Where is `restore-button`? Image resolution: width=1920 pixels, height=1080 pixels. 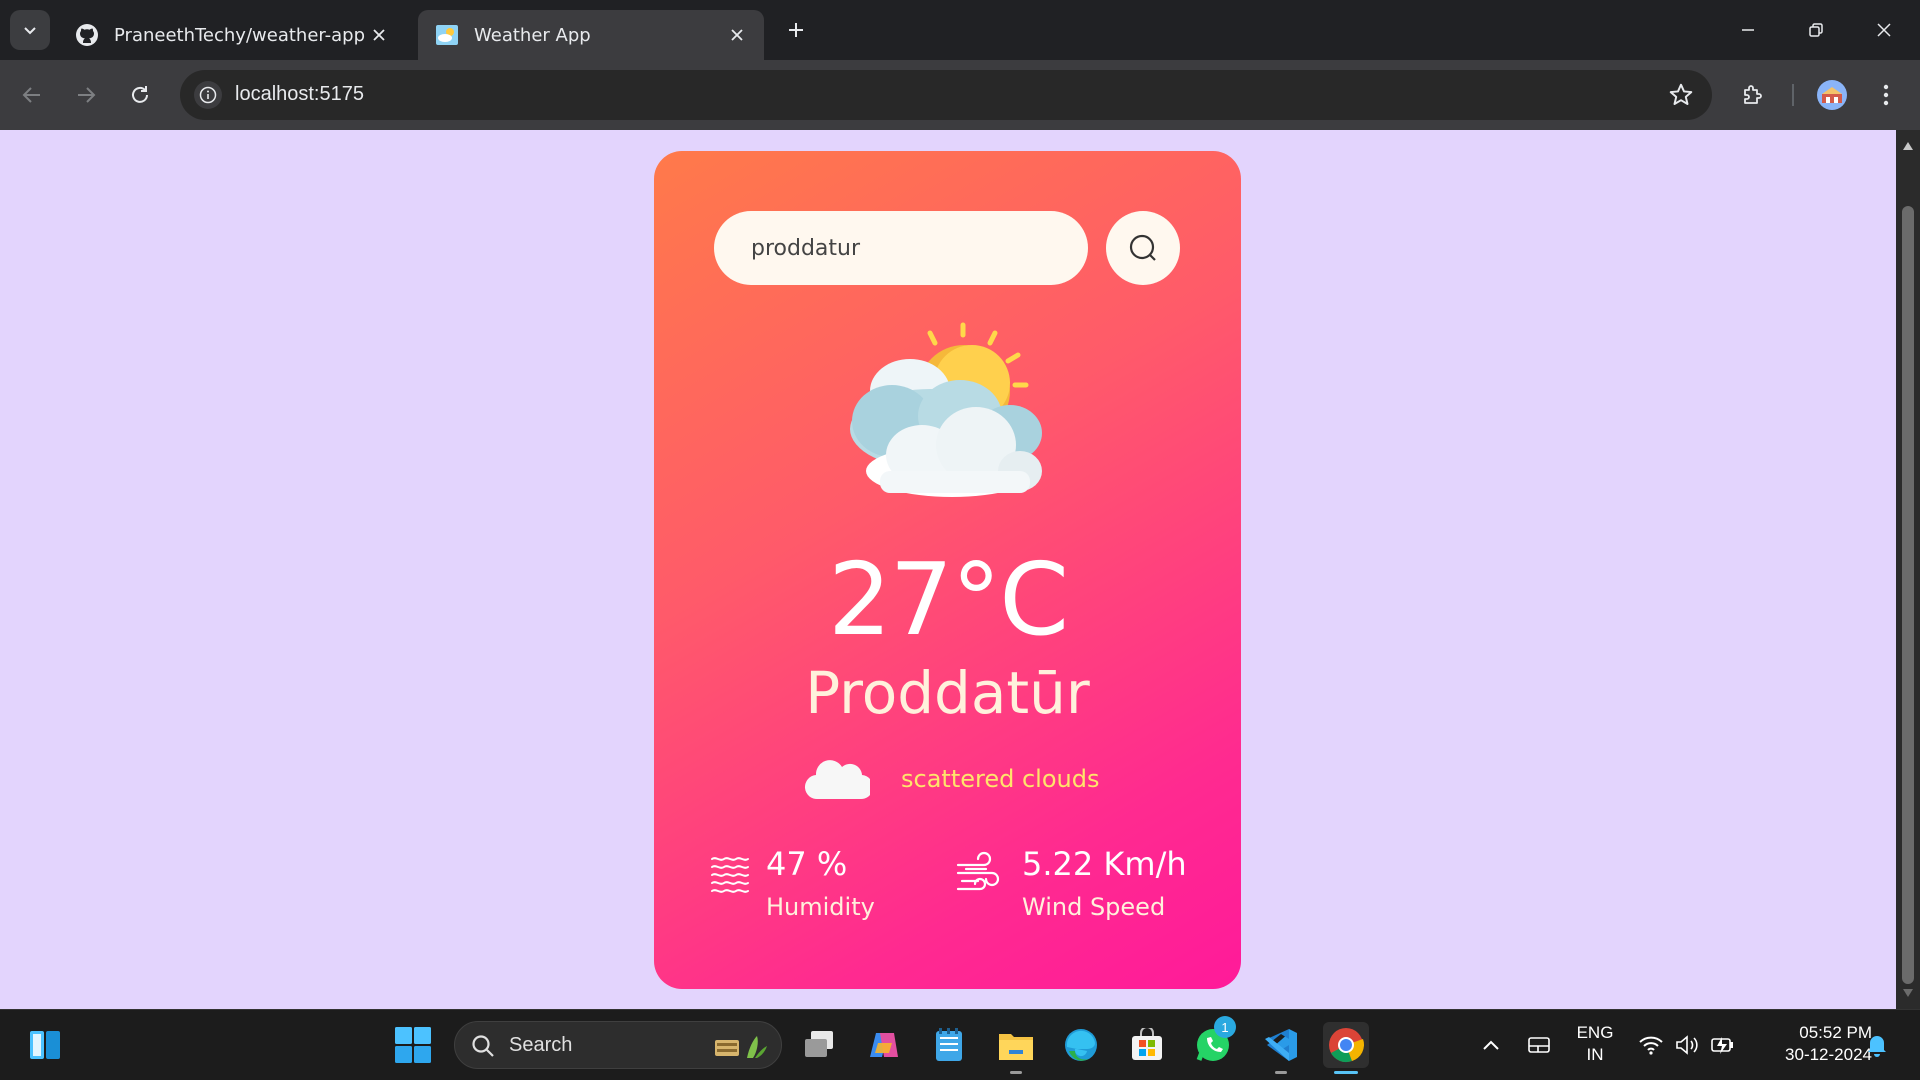
restore-button is located at coordinates (1816, 30).